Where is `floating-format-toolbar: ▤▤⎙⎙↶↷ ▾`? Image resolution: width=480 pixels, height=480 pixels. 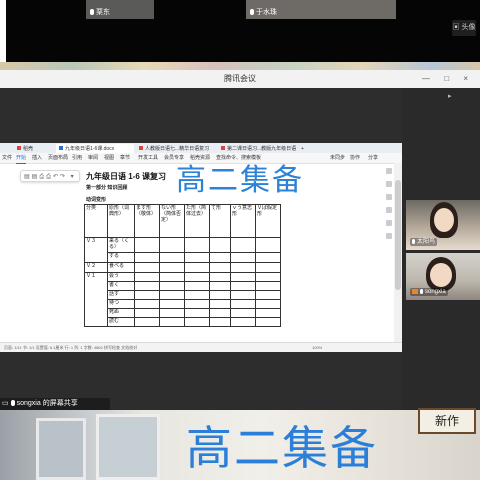
floating-format-toolbar: ▤▤⎙⎙↶↷ ▾ is located at coordinates (50, 176).